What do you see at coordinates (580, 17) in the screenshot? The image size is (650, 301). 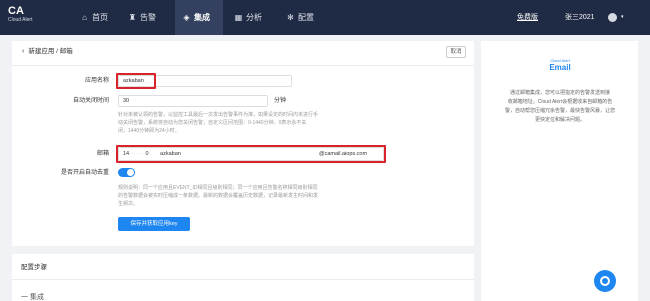 I see `user-name: 张三2021` at bounding box center [580, 17].